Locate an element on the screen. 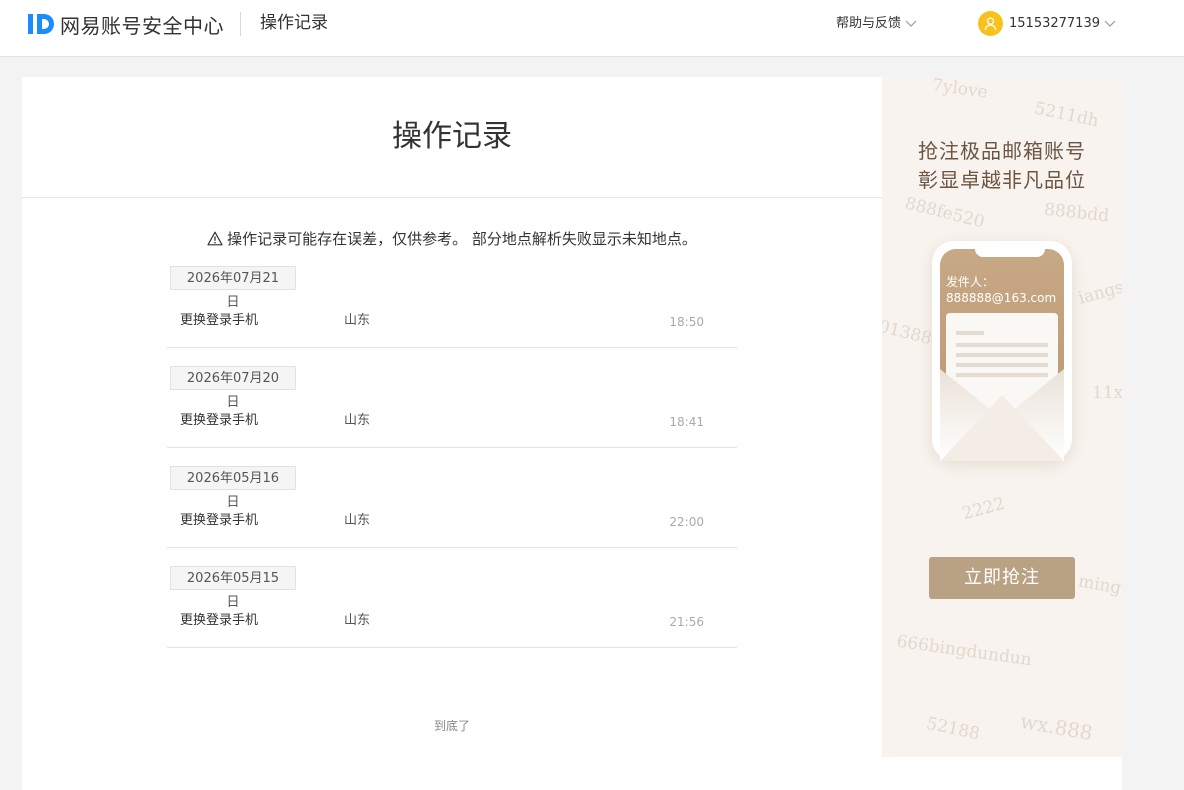 Image resolution: width=1184 pixels, height=790 pixels. register-now-button: 立即抢注 is located at coordinates (1002, 578).